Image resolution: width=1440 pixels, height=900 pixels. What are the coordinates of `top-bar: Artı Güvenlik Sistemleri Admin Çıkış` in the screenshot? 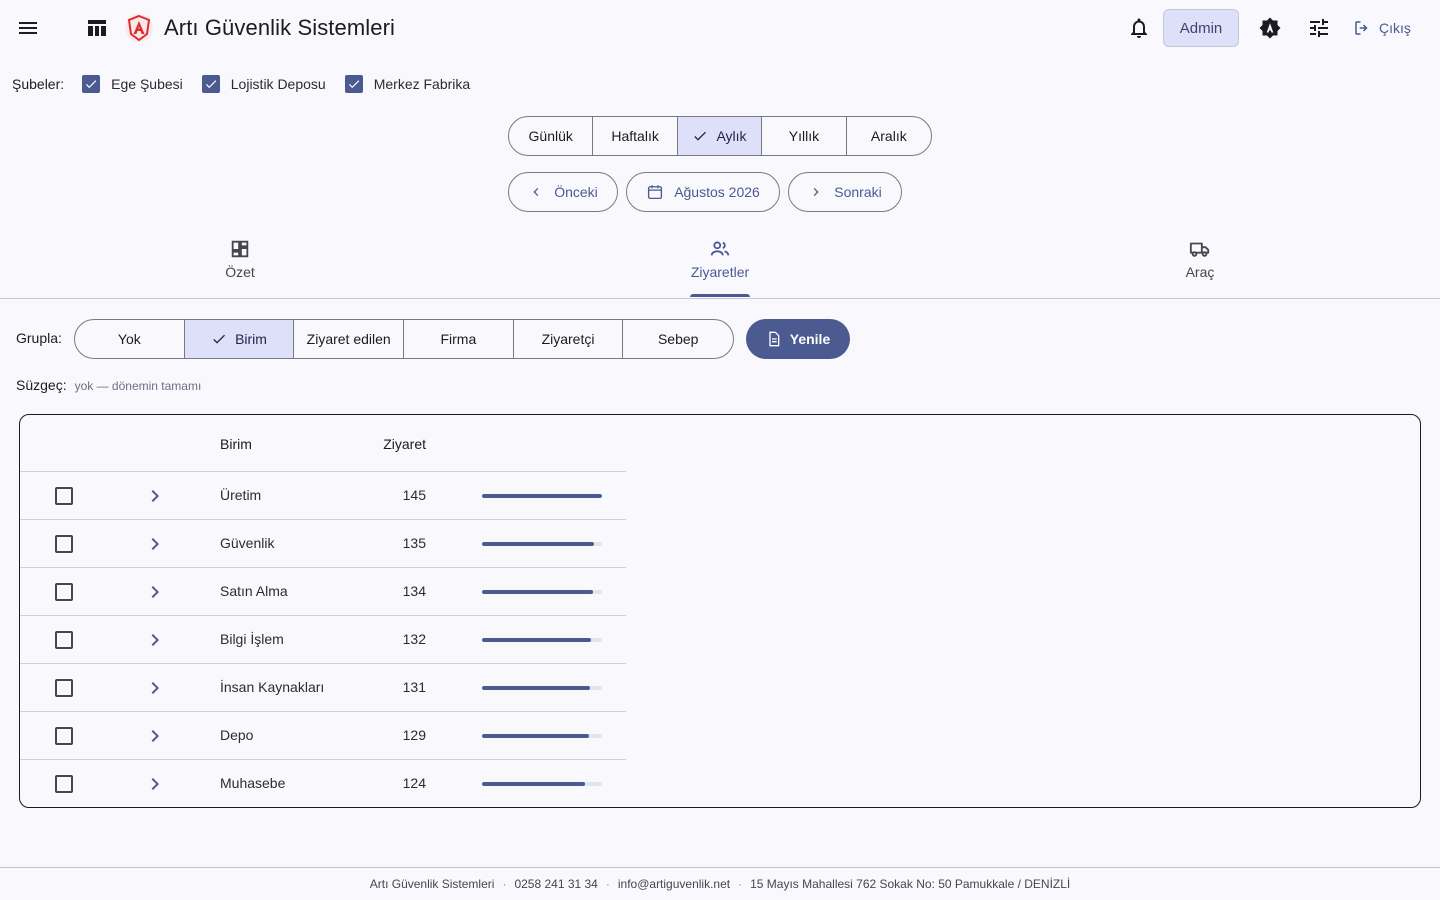 It's located at (720, 28).